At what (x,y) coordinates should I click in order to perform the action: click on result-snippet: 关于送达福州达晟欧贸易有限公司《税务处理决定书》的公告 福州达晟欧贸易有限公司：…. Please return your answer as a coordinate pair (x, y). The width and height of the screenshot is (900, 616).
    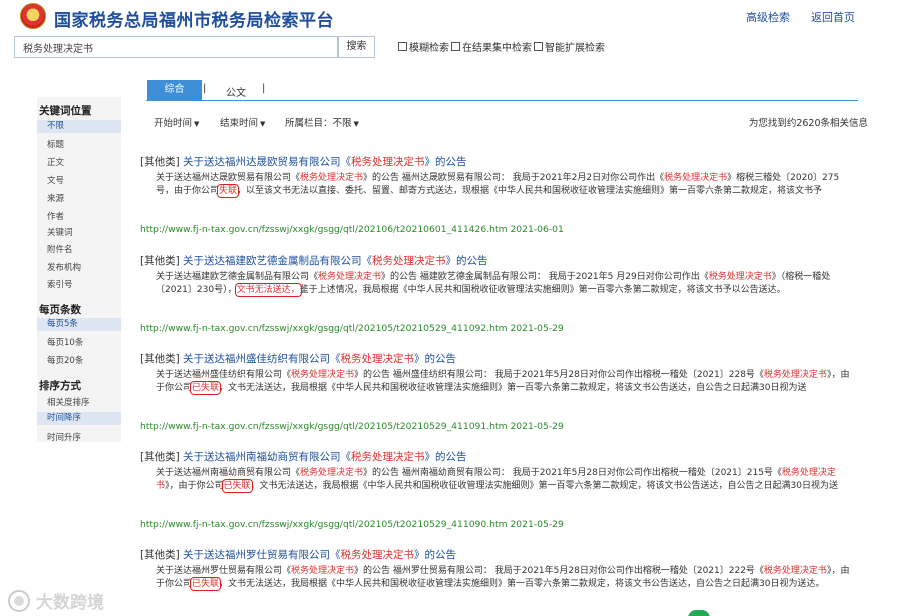
    Looking at the image, I should click on (503, 185).